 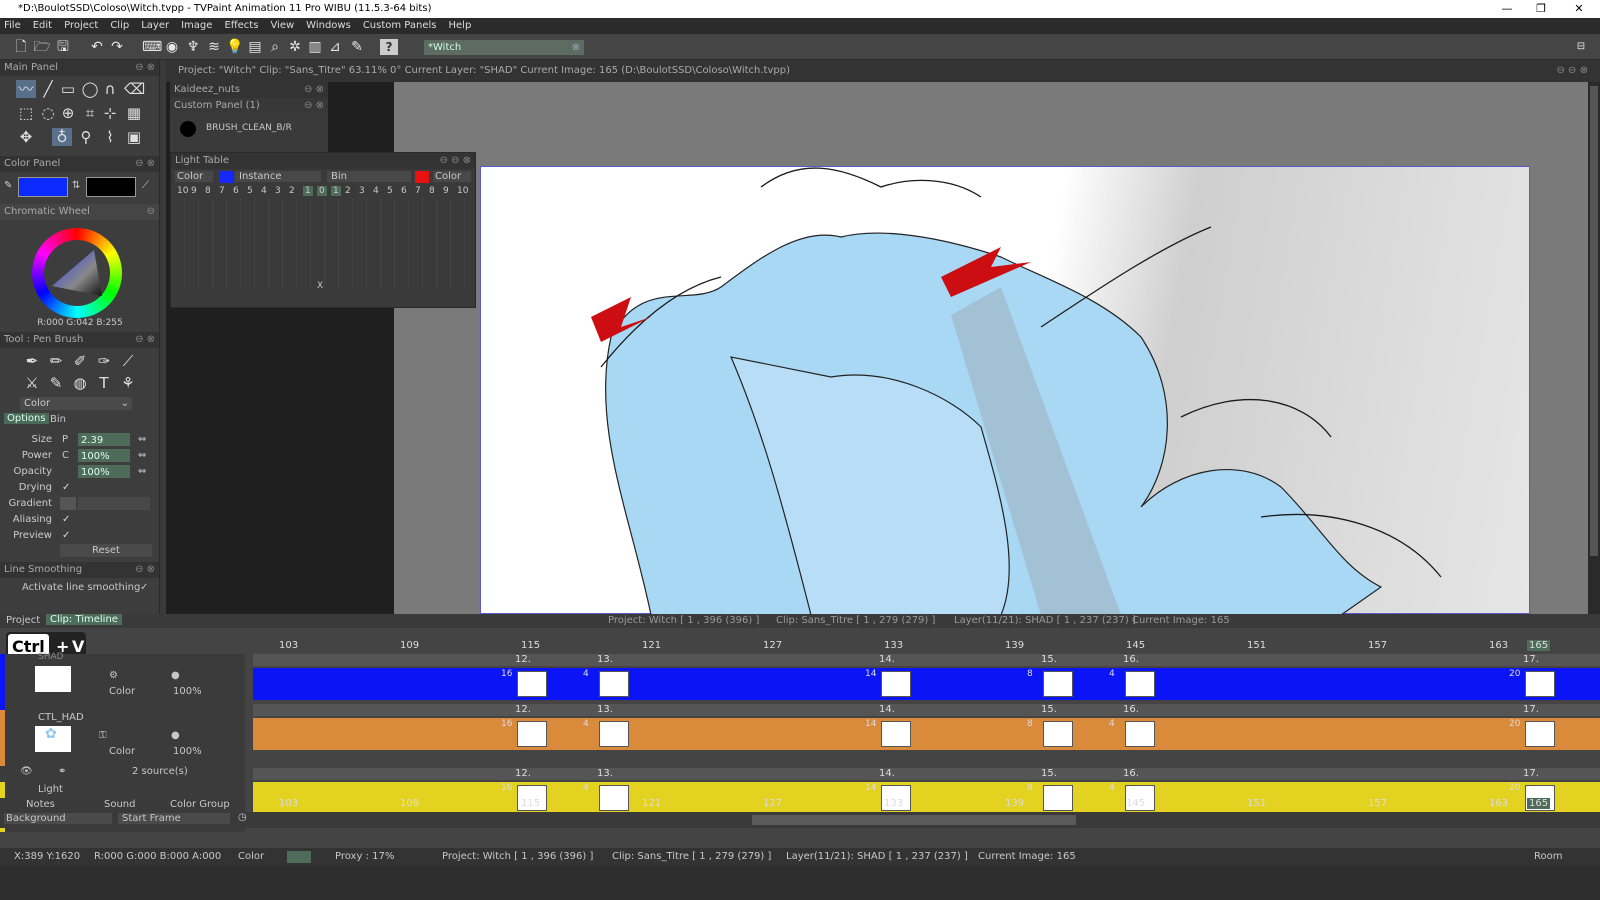 I want to click on close-icon: ✕, so click(x=1579, y=9).